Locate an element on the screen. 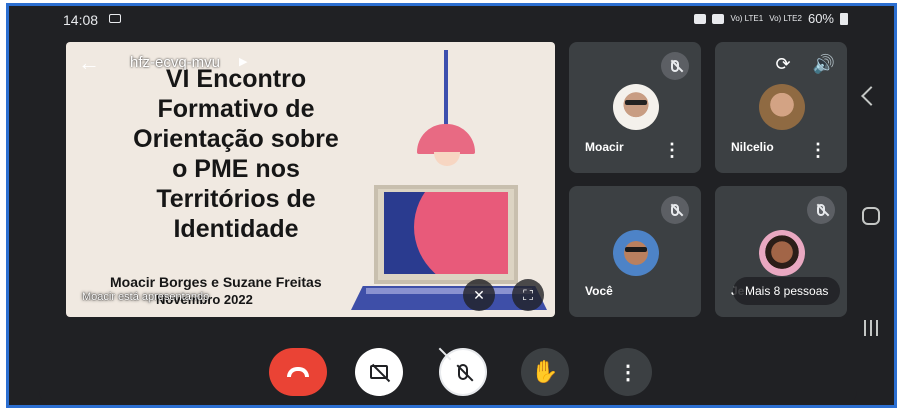 The height and width of the screenshot is (411, 903). slide-authors: Moacir Borges e Suzane Freitas is located at coordinates (216, 282).